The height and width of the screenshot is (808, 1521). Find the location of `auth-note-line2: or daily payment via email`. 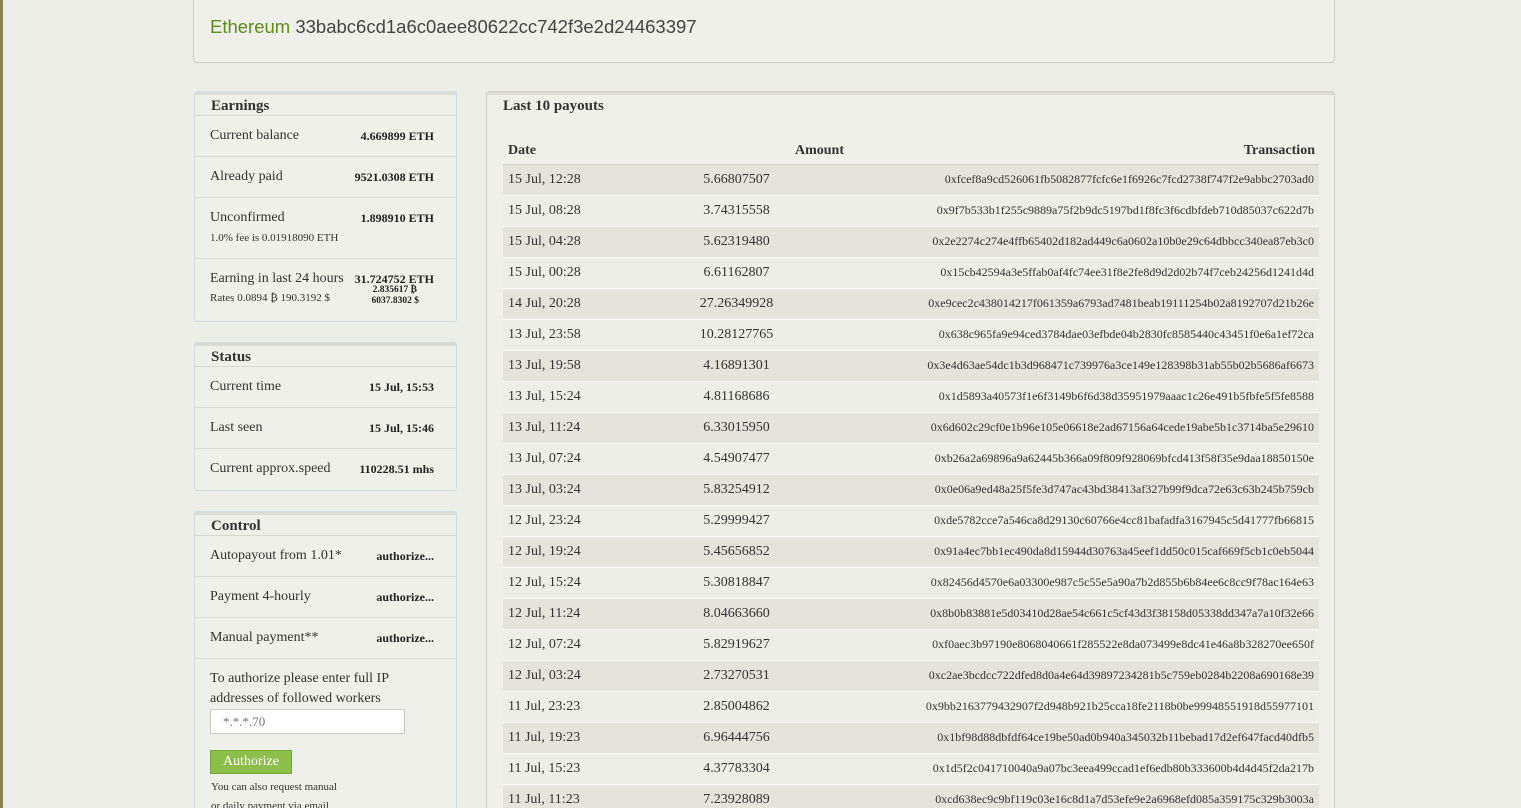

auth-note-line2: or daily payment via email is located at coordinates (270, 804).